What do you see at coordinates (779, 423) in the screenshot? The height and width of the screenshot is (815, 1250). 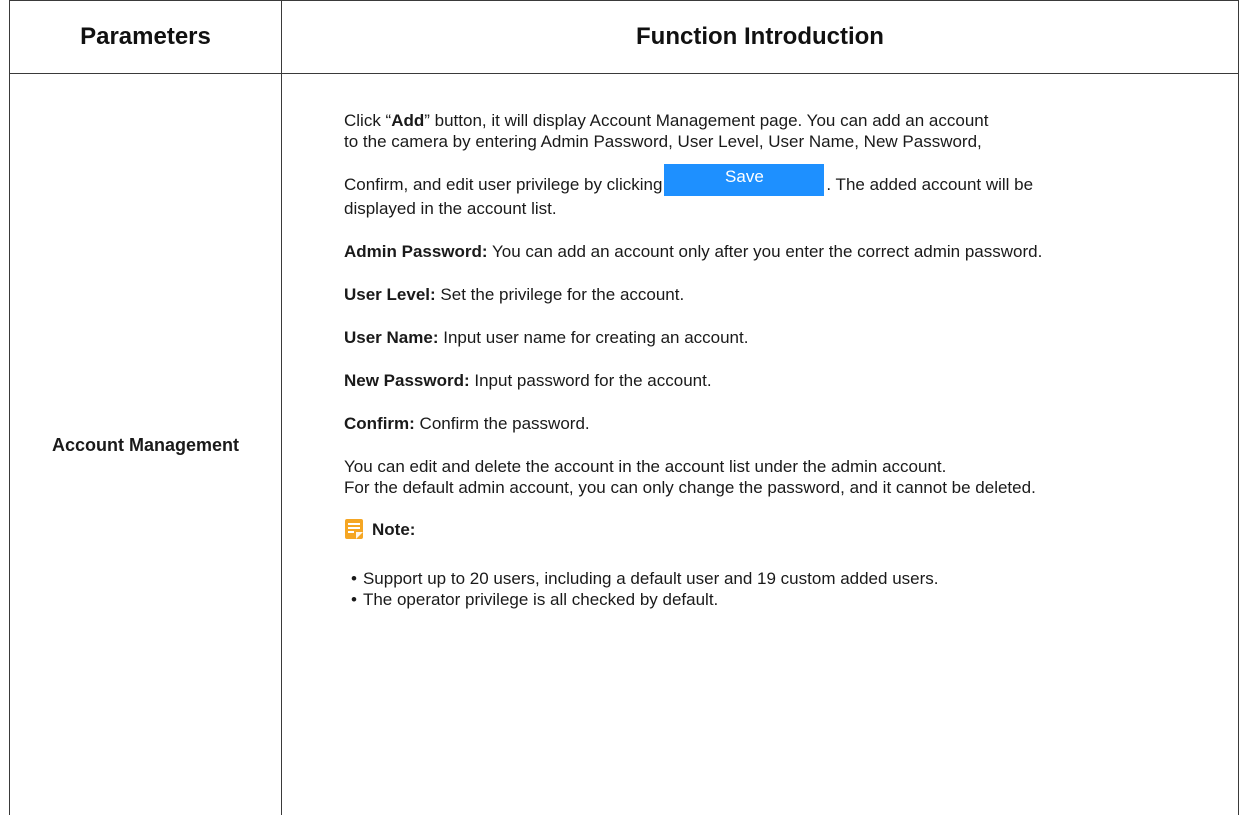 I see `field-confirm: Confirm: Confirm the password.` at bounding box center [779, 423].